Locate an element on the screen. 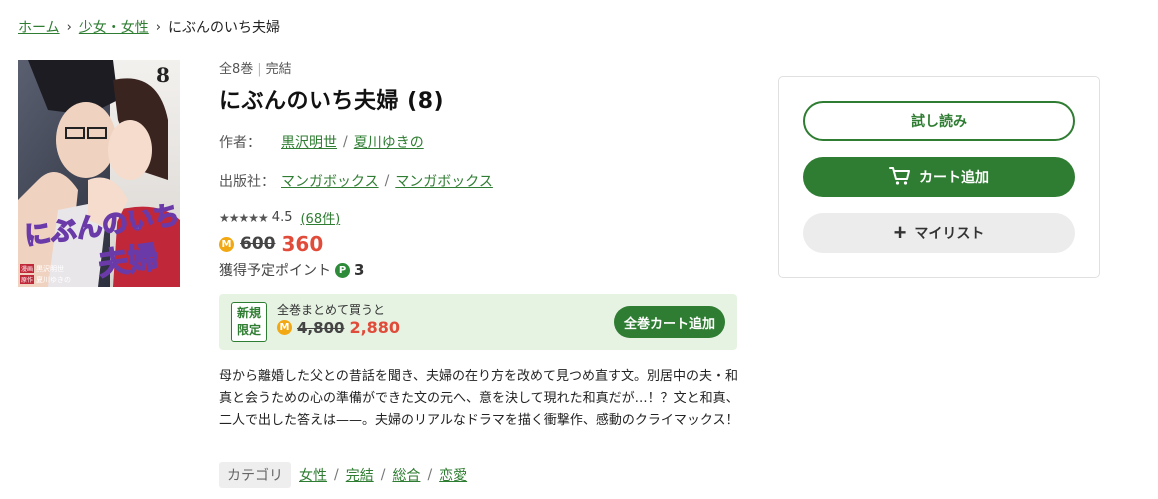 This screenshot has height=499, width=1158. category-link-romance: 恋愛 is located at coordinates (453, 475).